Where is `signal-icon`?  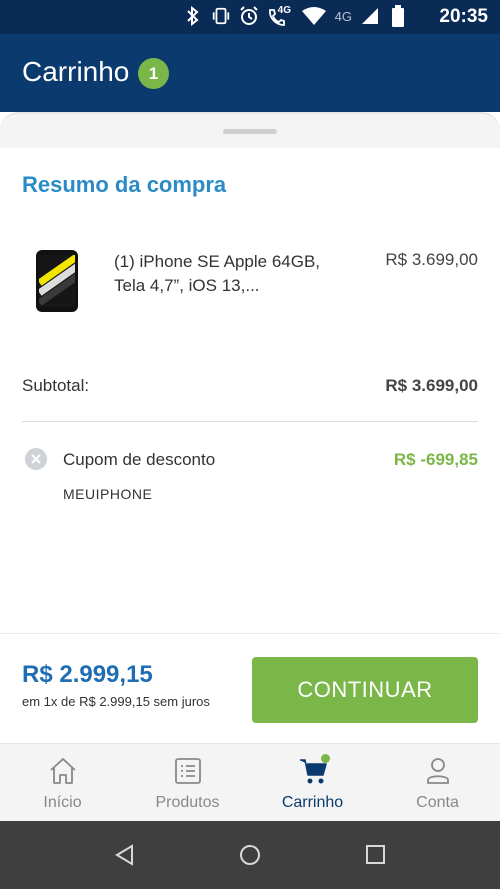
signal-icon is located at coordinates (370, 16).